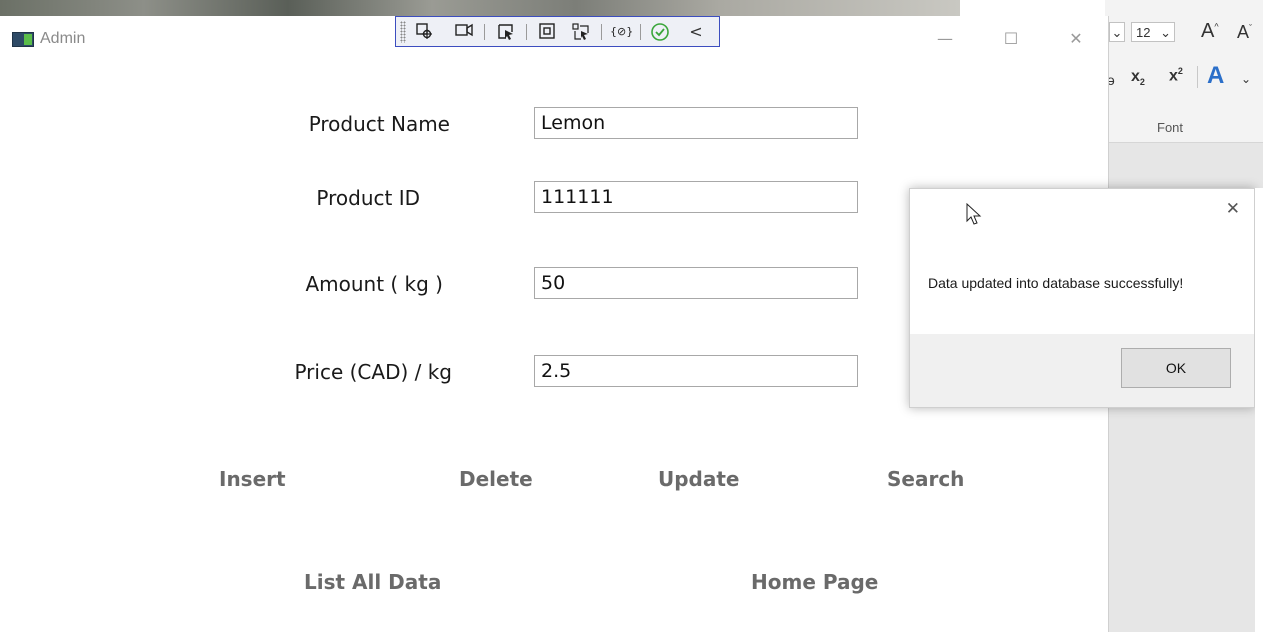 This screenshot has width=1263, height=632. What do you see at coordinates (1076, 39) in the screenshot?
I see `close-button: ✕` at bounding box center [1076, 39].